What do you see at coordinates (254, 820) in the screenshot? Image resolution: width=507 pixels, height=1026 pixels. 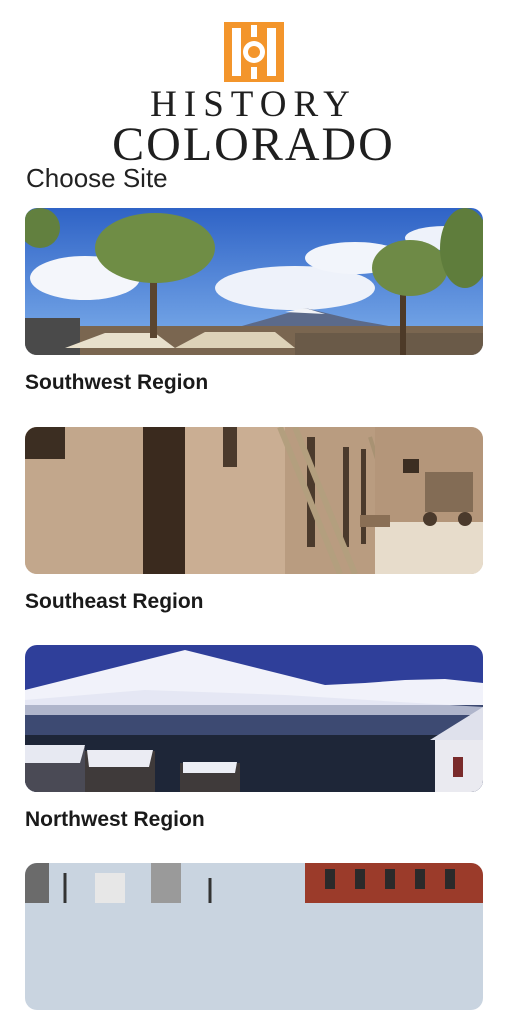 I see `site-label-northwest: Northwest Region` at bounding box center [254, 820].